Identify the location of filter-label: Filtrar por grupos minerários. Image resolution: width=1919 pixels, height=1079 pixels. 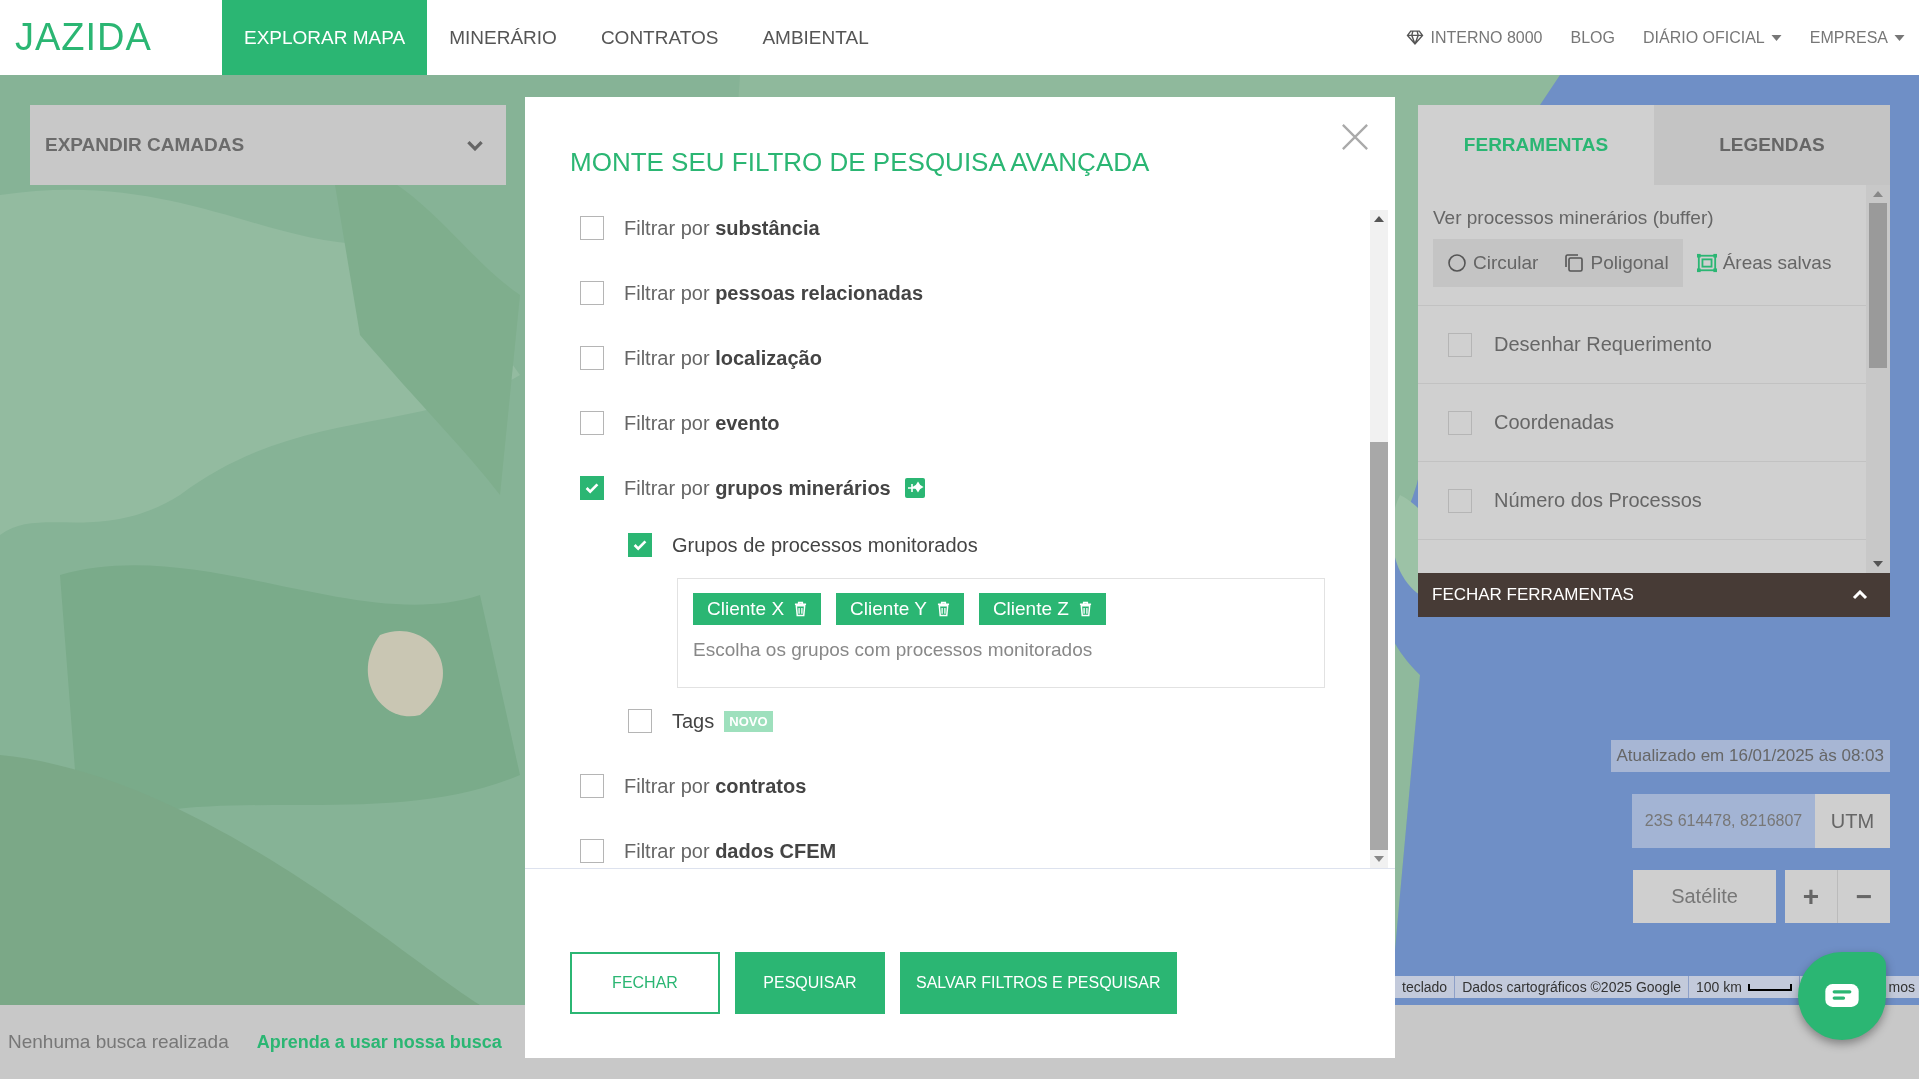
(757, 488).